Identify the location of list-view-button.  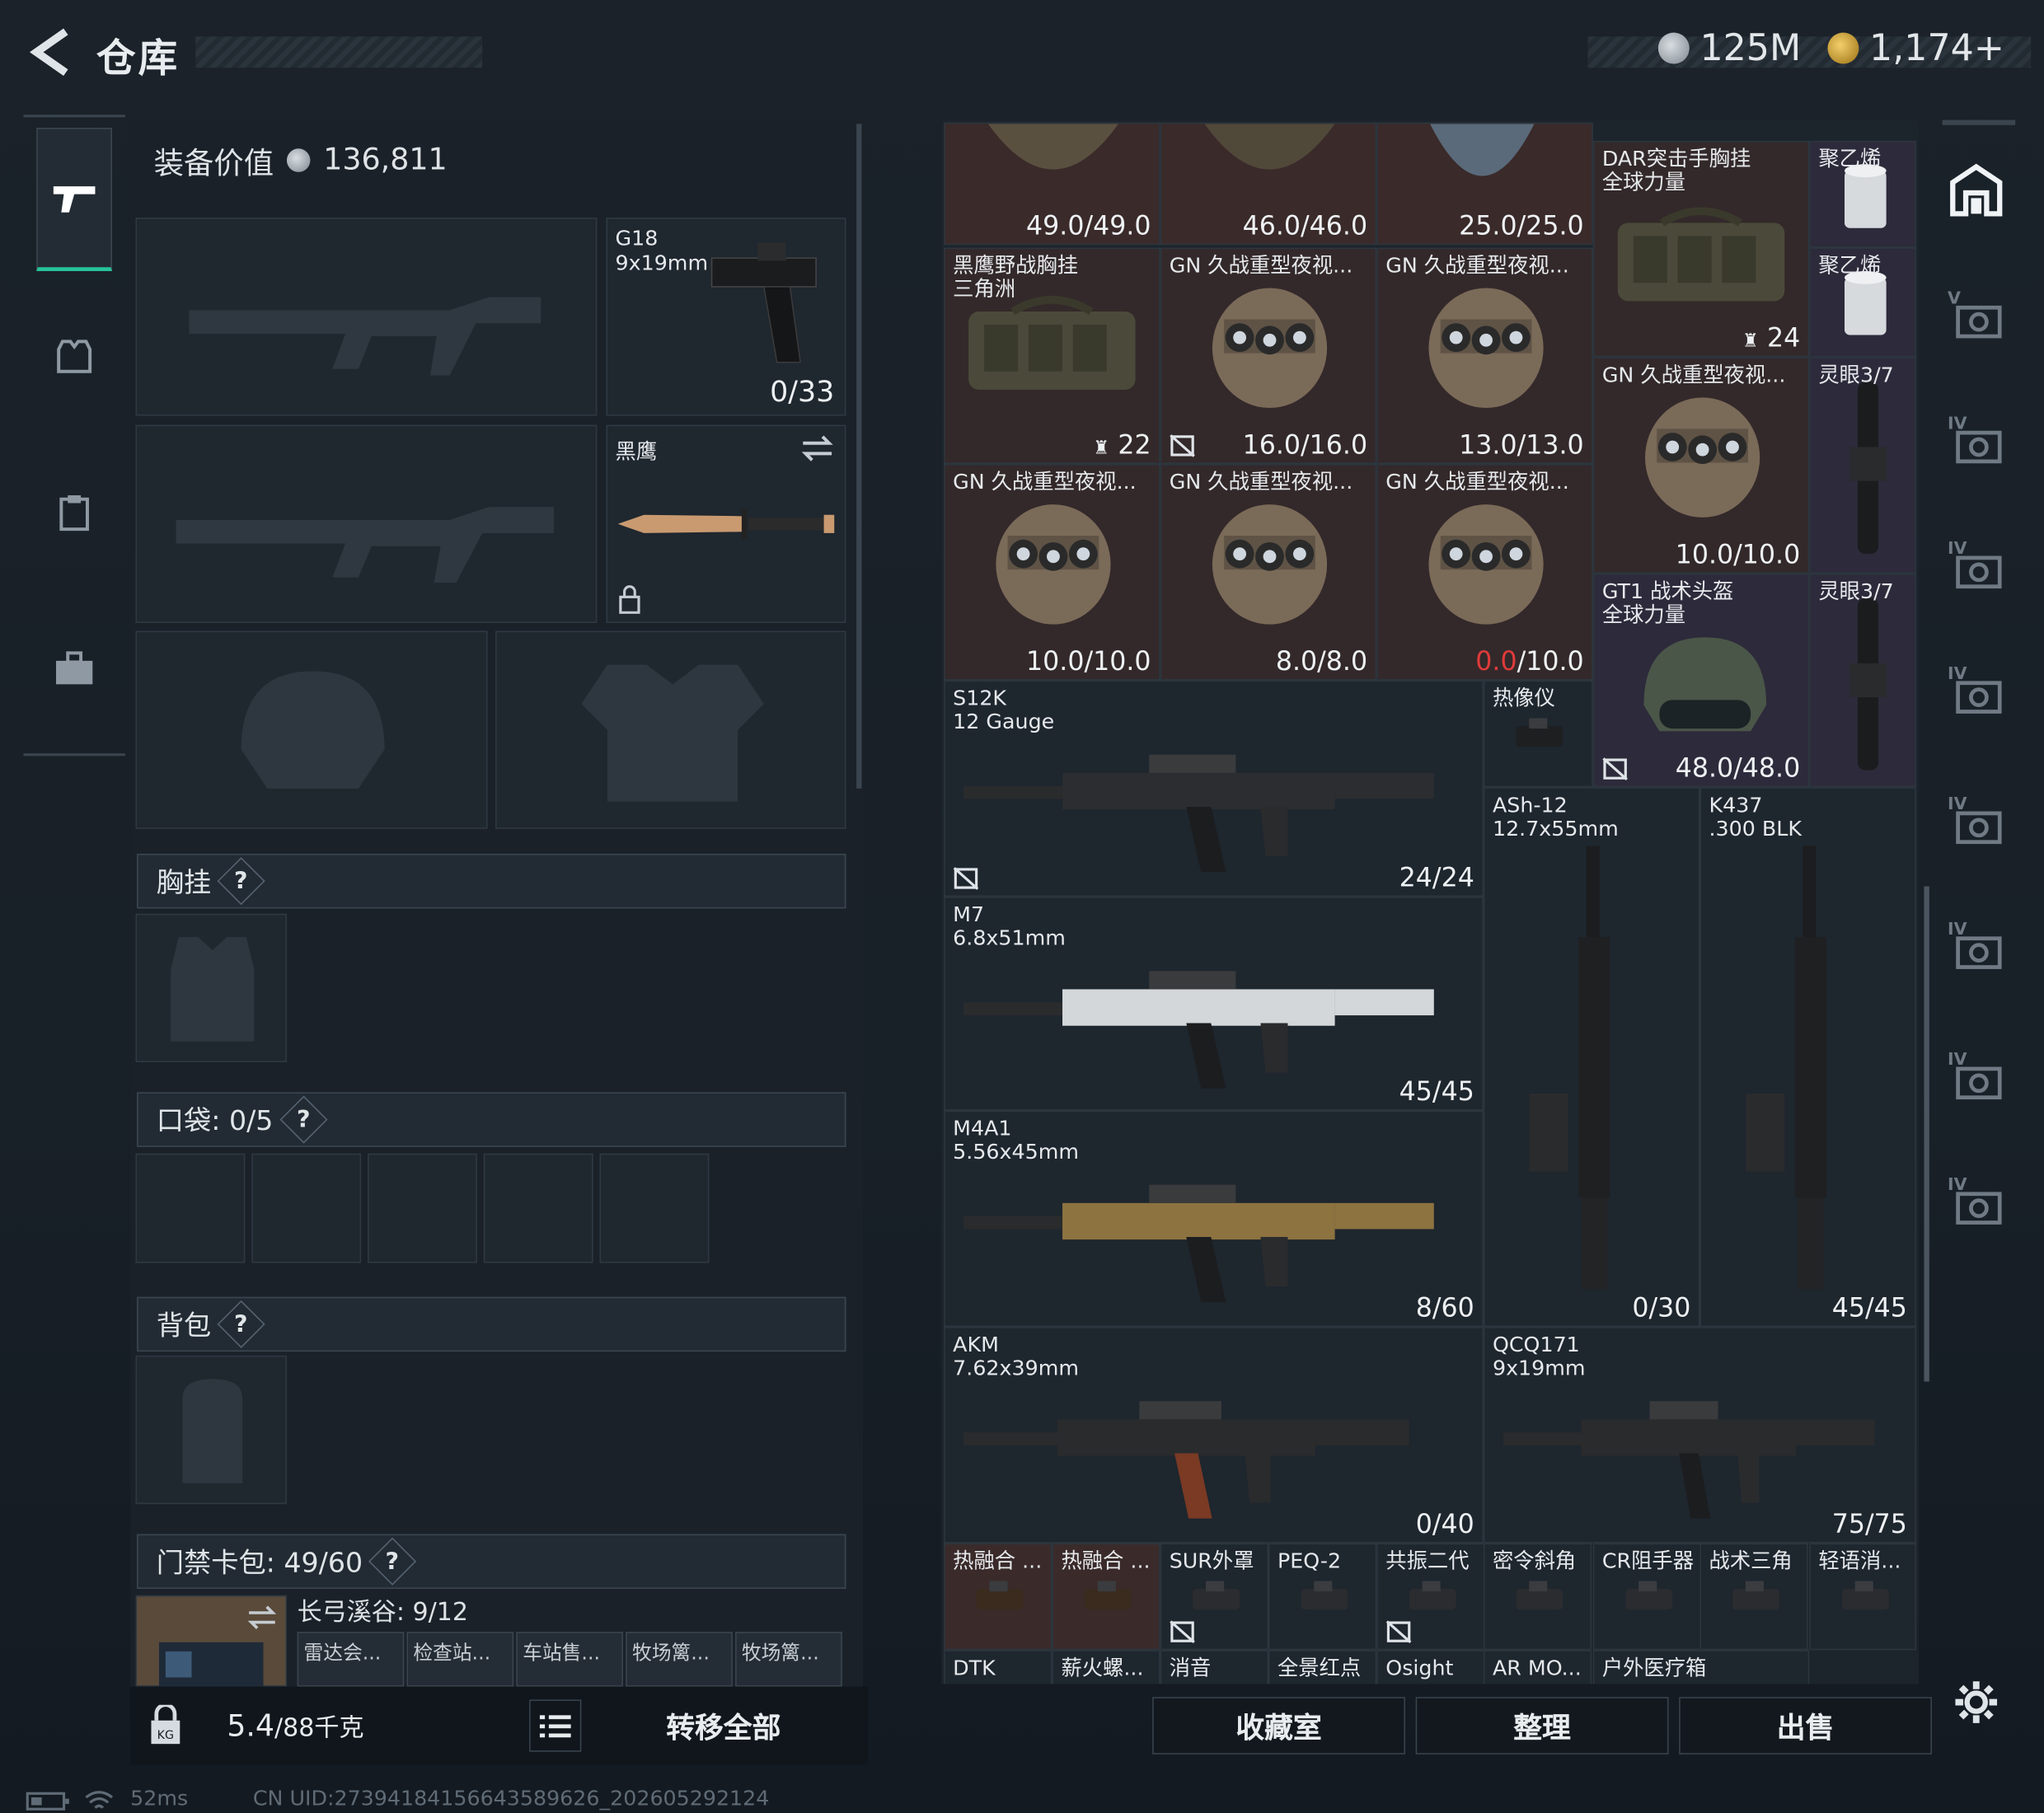
(555, 1726).